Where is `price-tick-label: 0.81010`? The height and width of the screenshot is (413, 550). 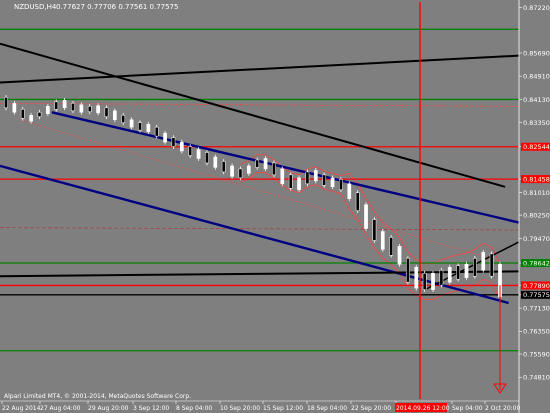 price-tick-label: 0.81010 is located at coordinates (536, 193).